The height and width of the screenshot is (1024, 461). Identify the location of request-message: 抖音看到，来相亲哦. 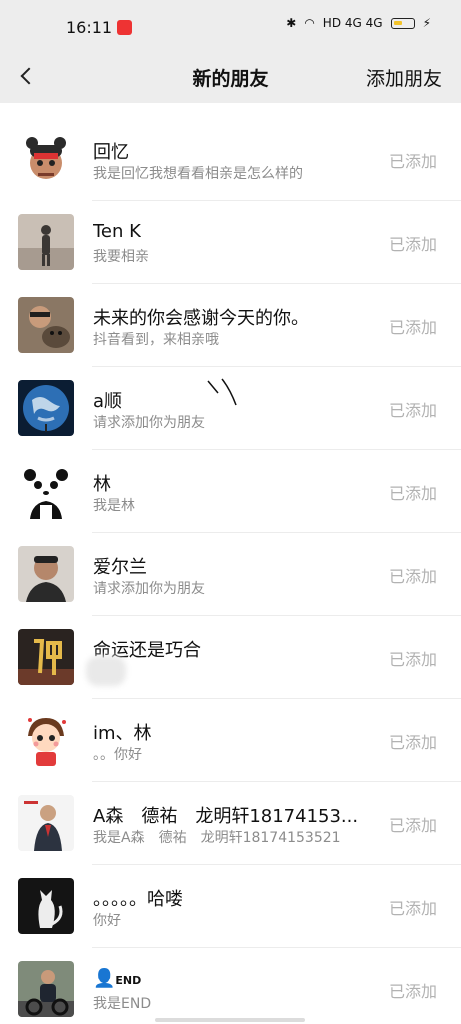
(156, 340).